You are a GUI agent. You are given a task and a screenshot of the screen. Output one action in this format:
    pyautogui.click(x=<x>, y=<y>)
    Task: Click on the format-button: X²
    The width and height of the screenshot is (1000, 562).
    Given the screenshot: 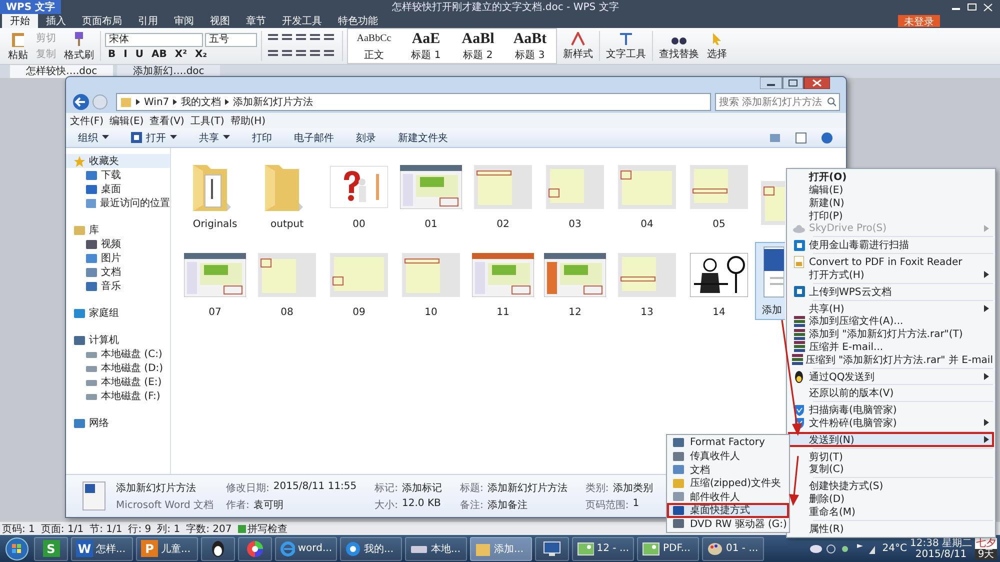 What is the action you would take?
    pyautogui.click(x=181, y=54)
    